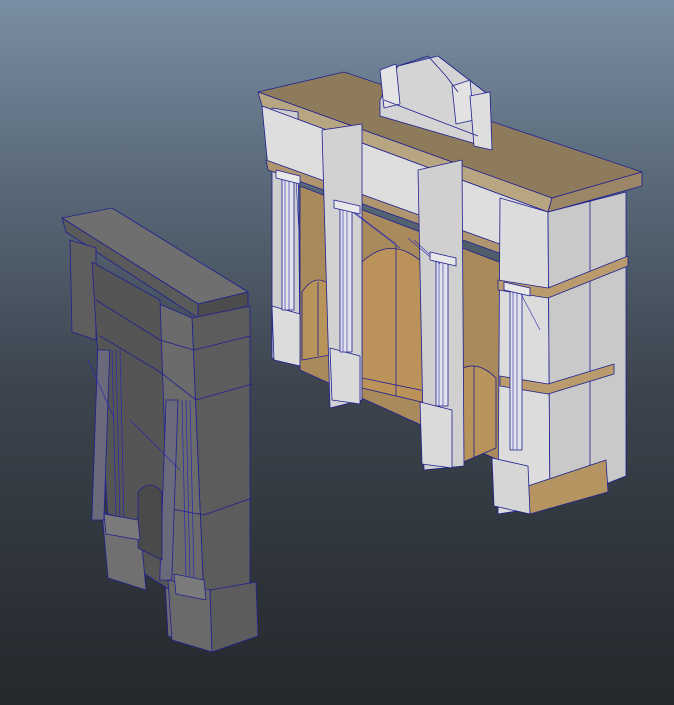 This screenshot has width=674, height=705. Describe the element at coordinates (150, 522) in the screenshot. I see `small-arch-opening` at that location.